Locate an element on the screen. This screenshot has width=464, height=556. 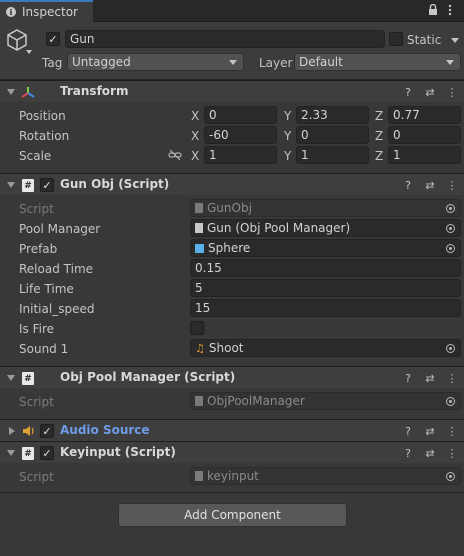
gun-obj-script-label: Script is located at coordinates (36, 209).